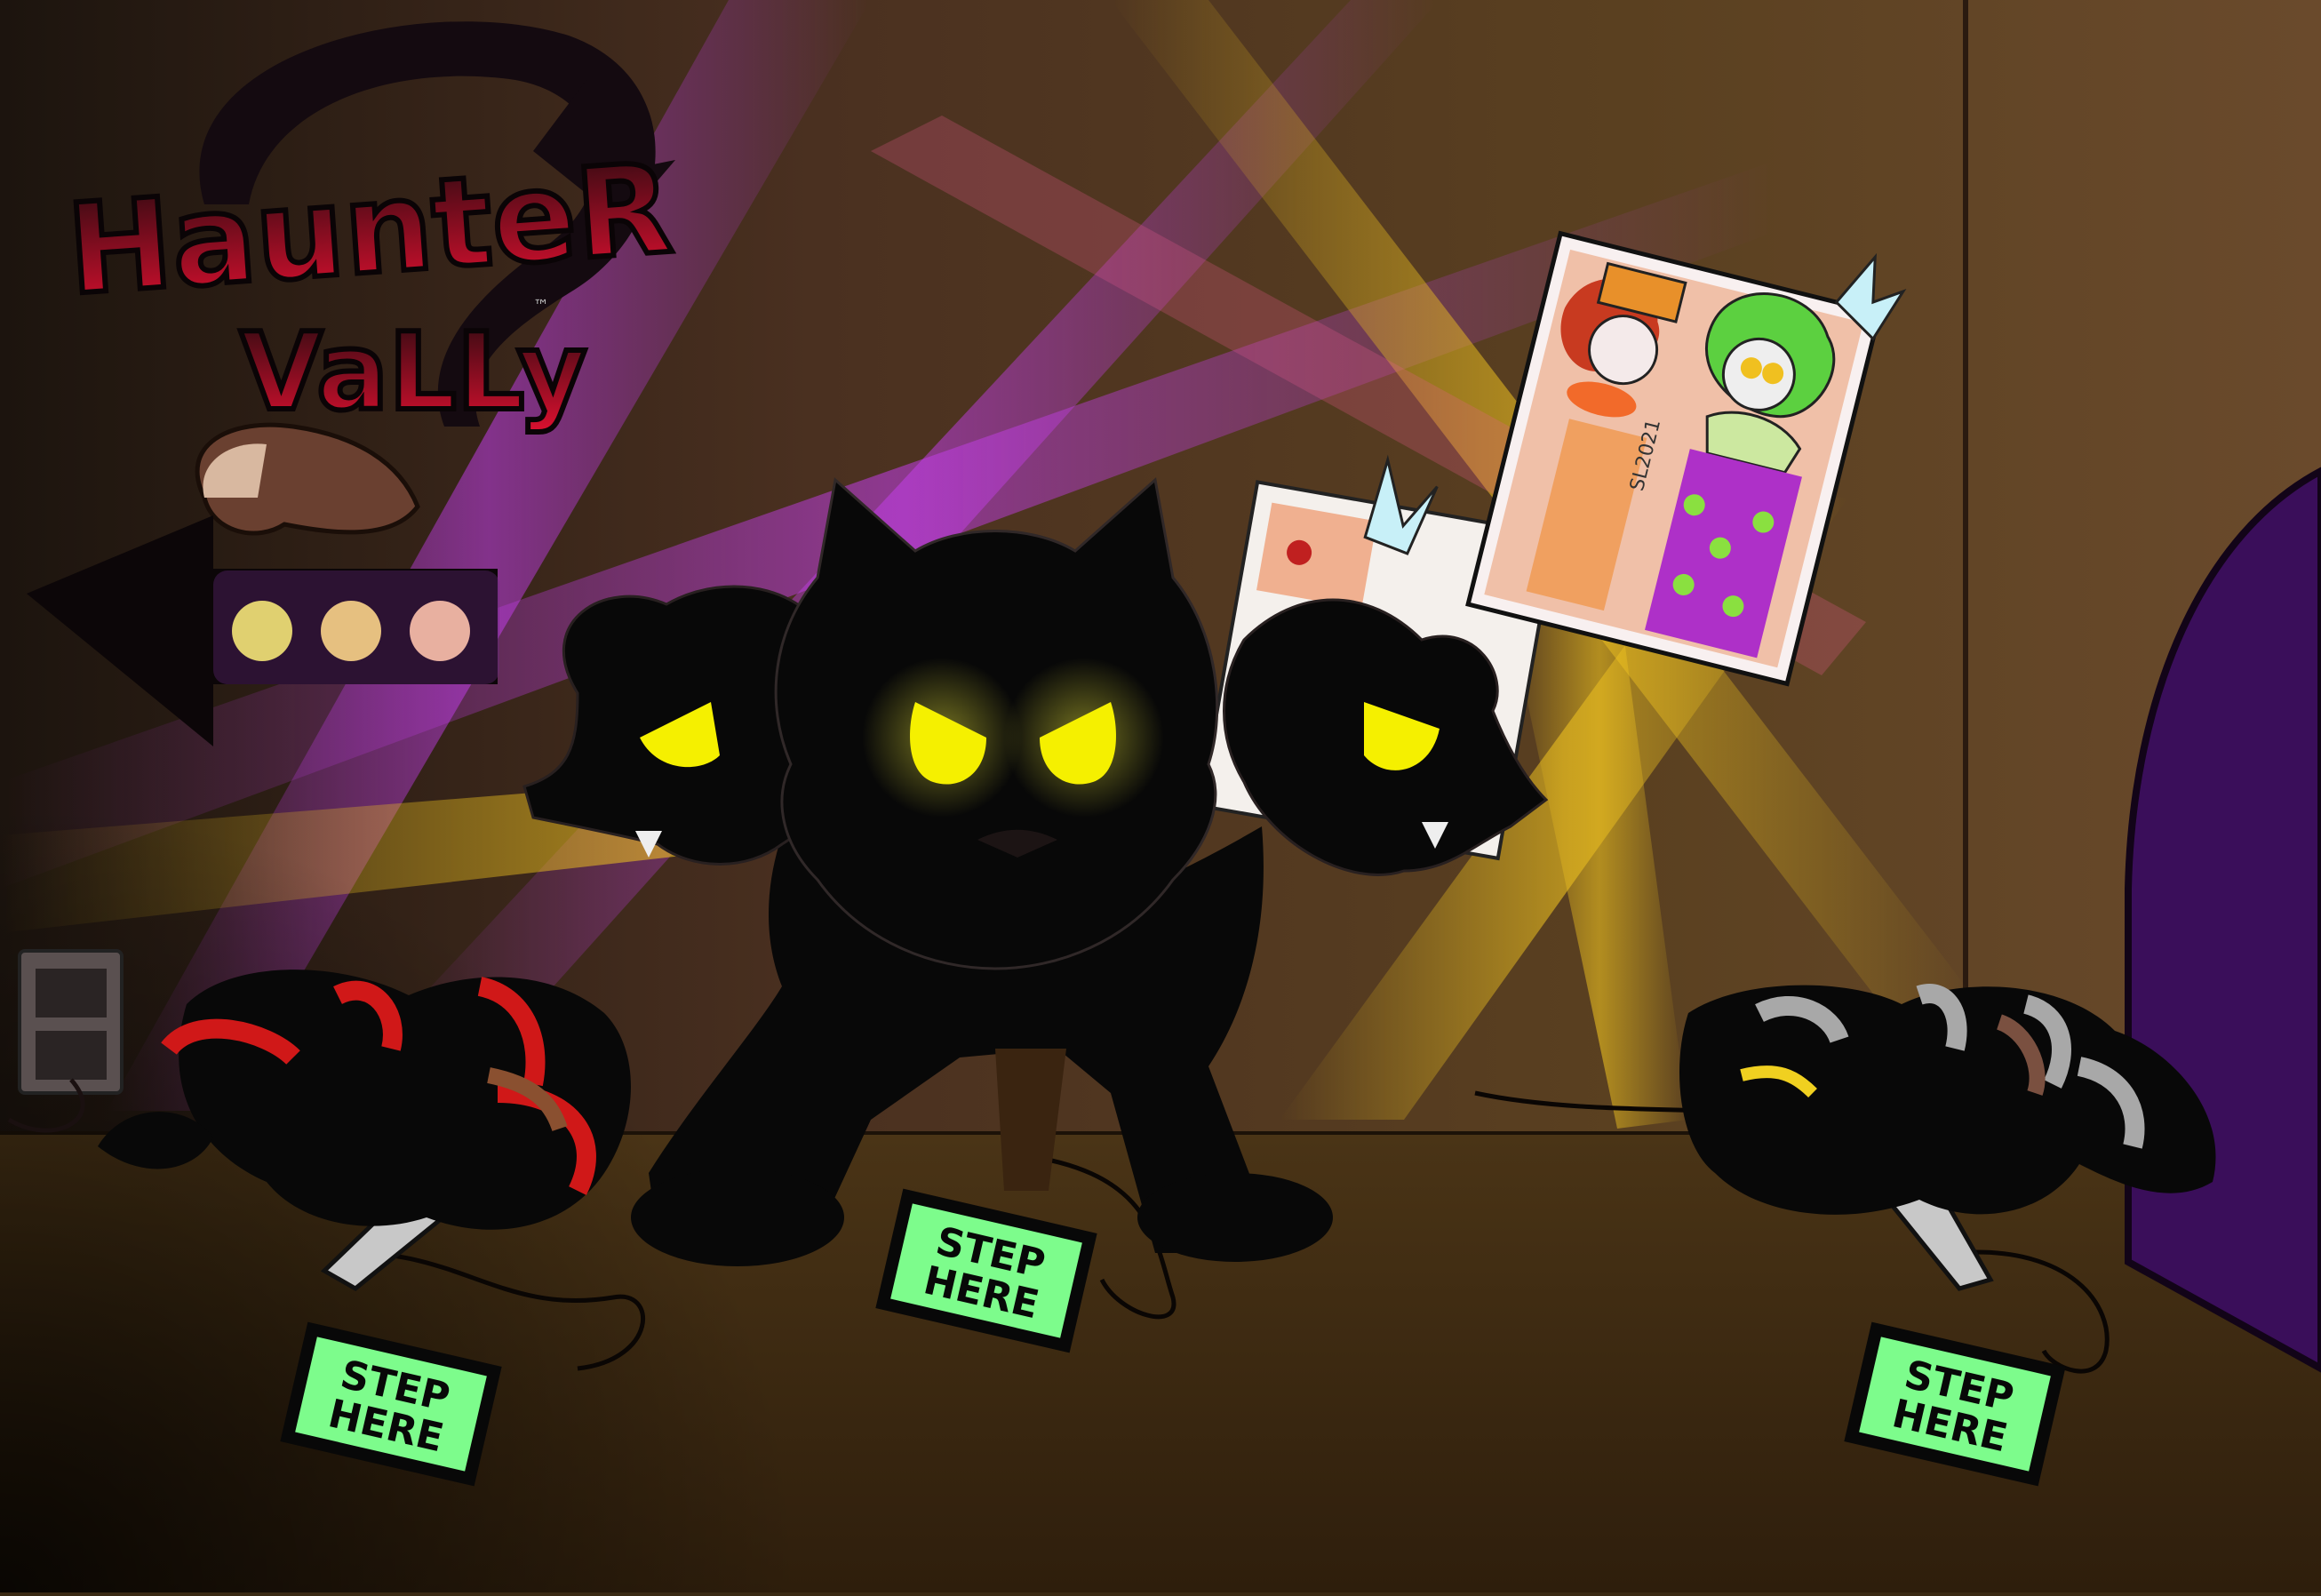 Image resolution: width=2321 pixels, height=1596 pixels. Describe the element at coordinates (541, 306) in the screenshot. I see `sign-trademark: ™` at that location.